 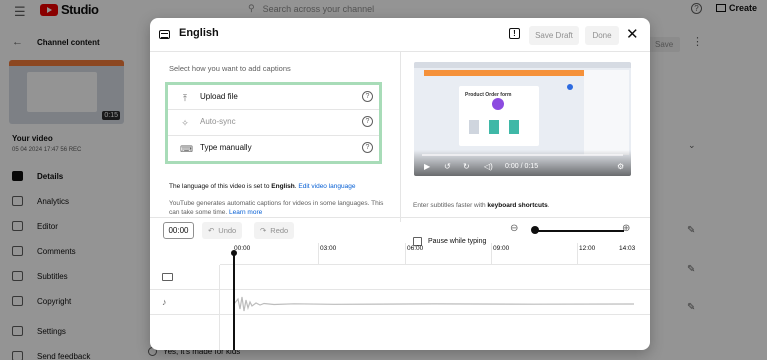 I want to click on timeline-tick: 09:00, so click(x=501, y=248).